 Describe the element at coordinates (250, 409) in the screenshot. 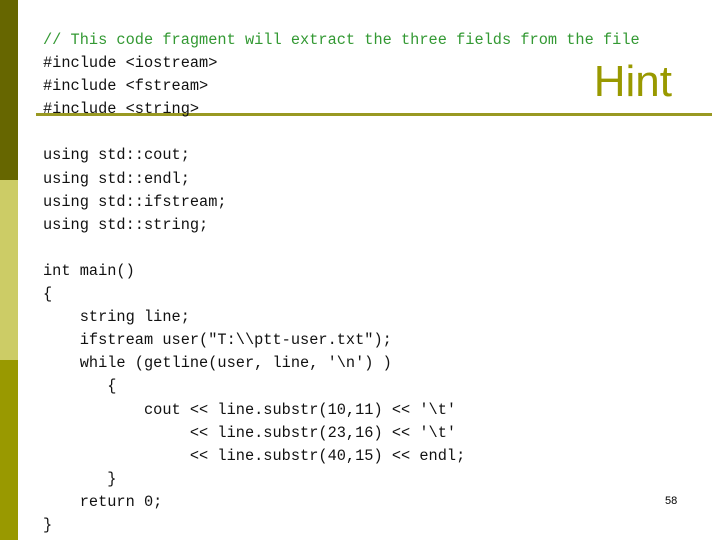

I see `code-line: cout << line.substr(10,11) << '\t'` at that location.